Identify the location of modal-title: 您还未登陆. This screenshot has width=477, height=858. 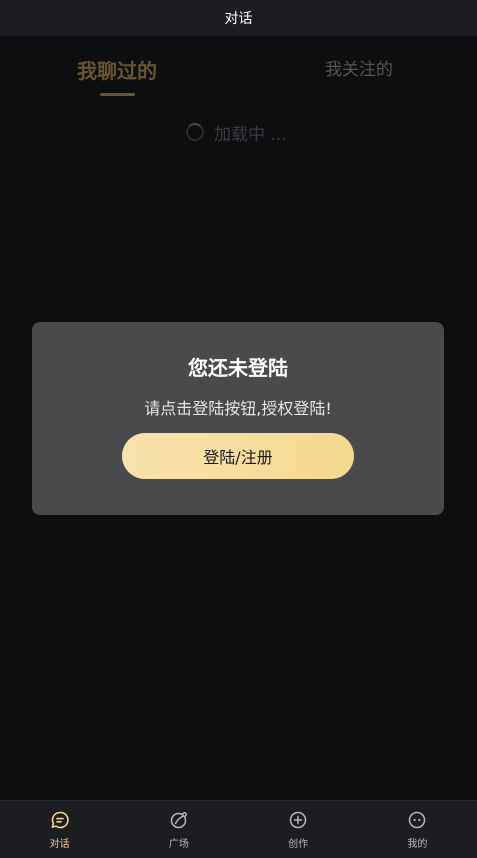
(238, 368).